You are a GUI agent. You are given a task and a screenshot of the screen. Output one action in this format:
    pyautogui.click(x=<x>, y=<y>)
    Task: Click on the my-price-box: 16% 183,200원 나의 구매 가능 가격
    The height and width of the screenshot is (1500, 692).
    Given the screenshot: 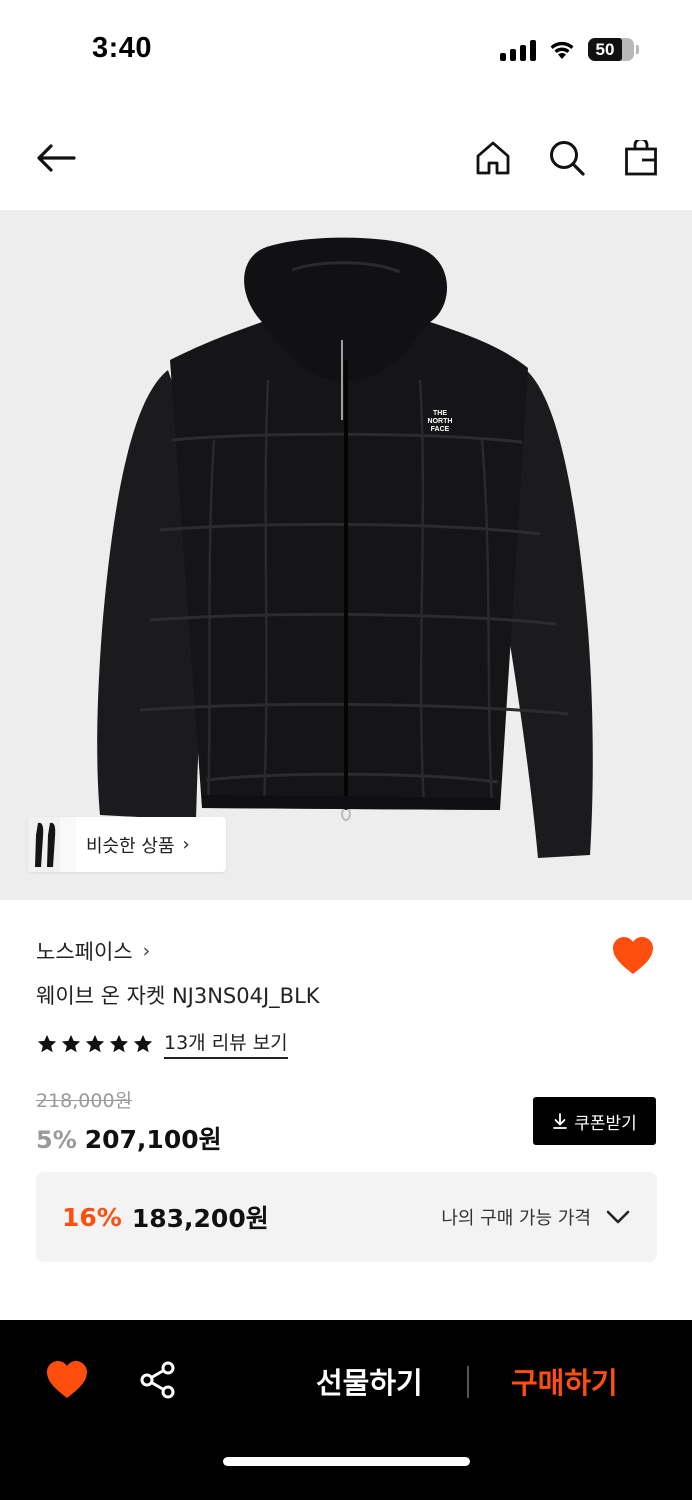 What is the action you would take?
    pyautogui.click(x=346, y=1217)
    